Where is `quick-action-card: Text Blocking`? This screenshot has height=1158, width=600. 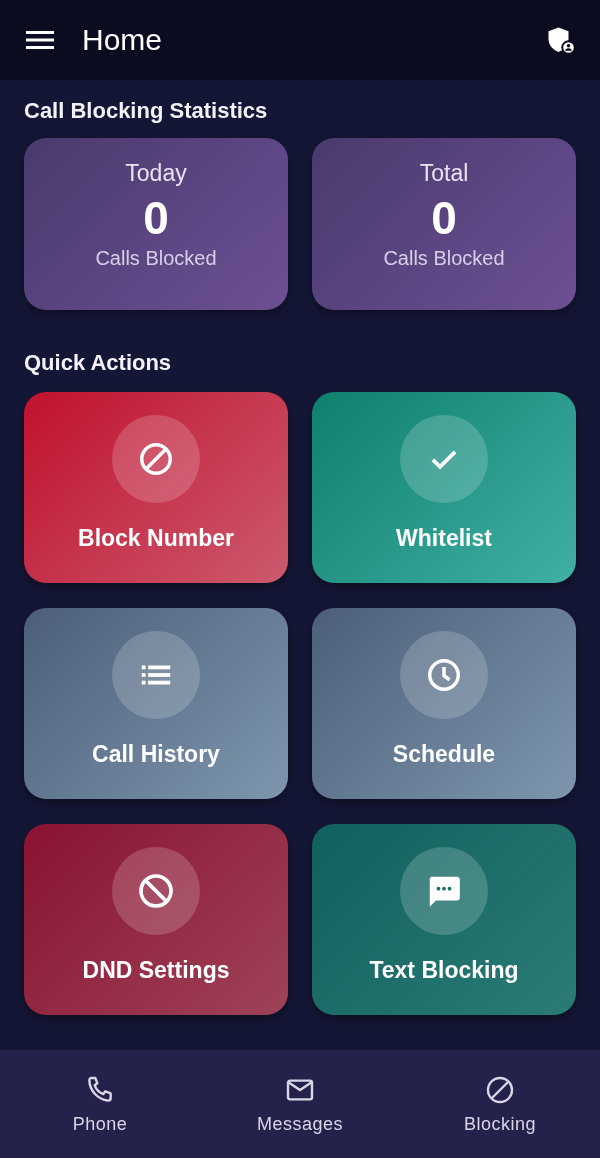
quick-action-card: Text Blocking is located at coordinates (444, 919).